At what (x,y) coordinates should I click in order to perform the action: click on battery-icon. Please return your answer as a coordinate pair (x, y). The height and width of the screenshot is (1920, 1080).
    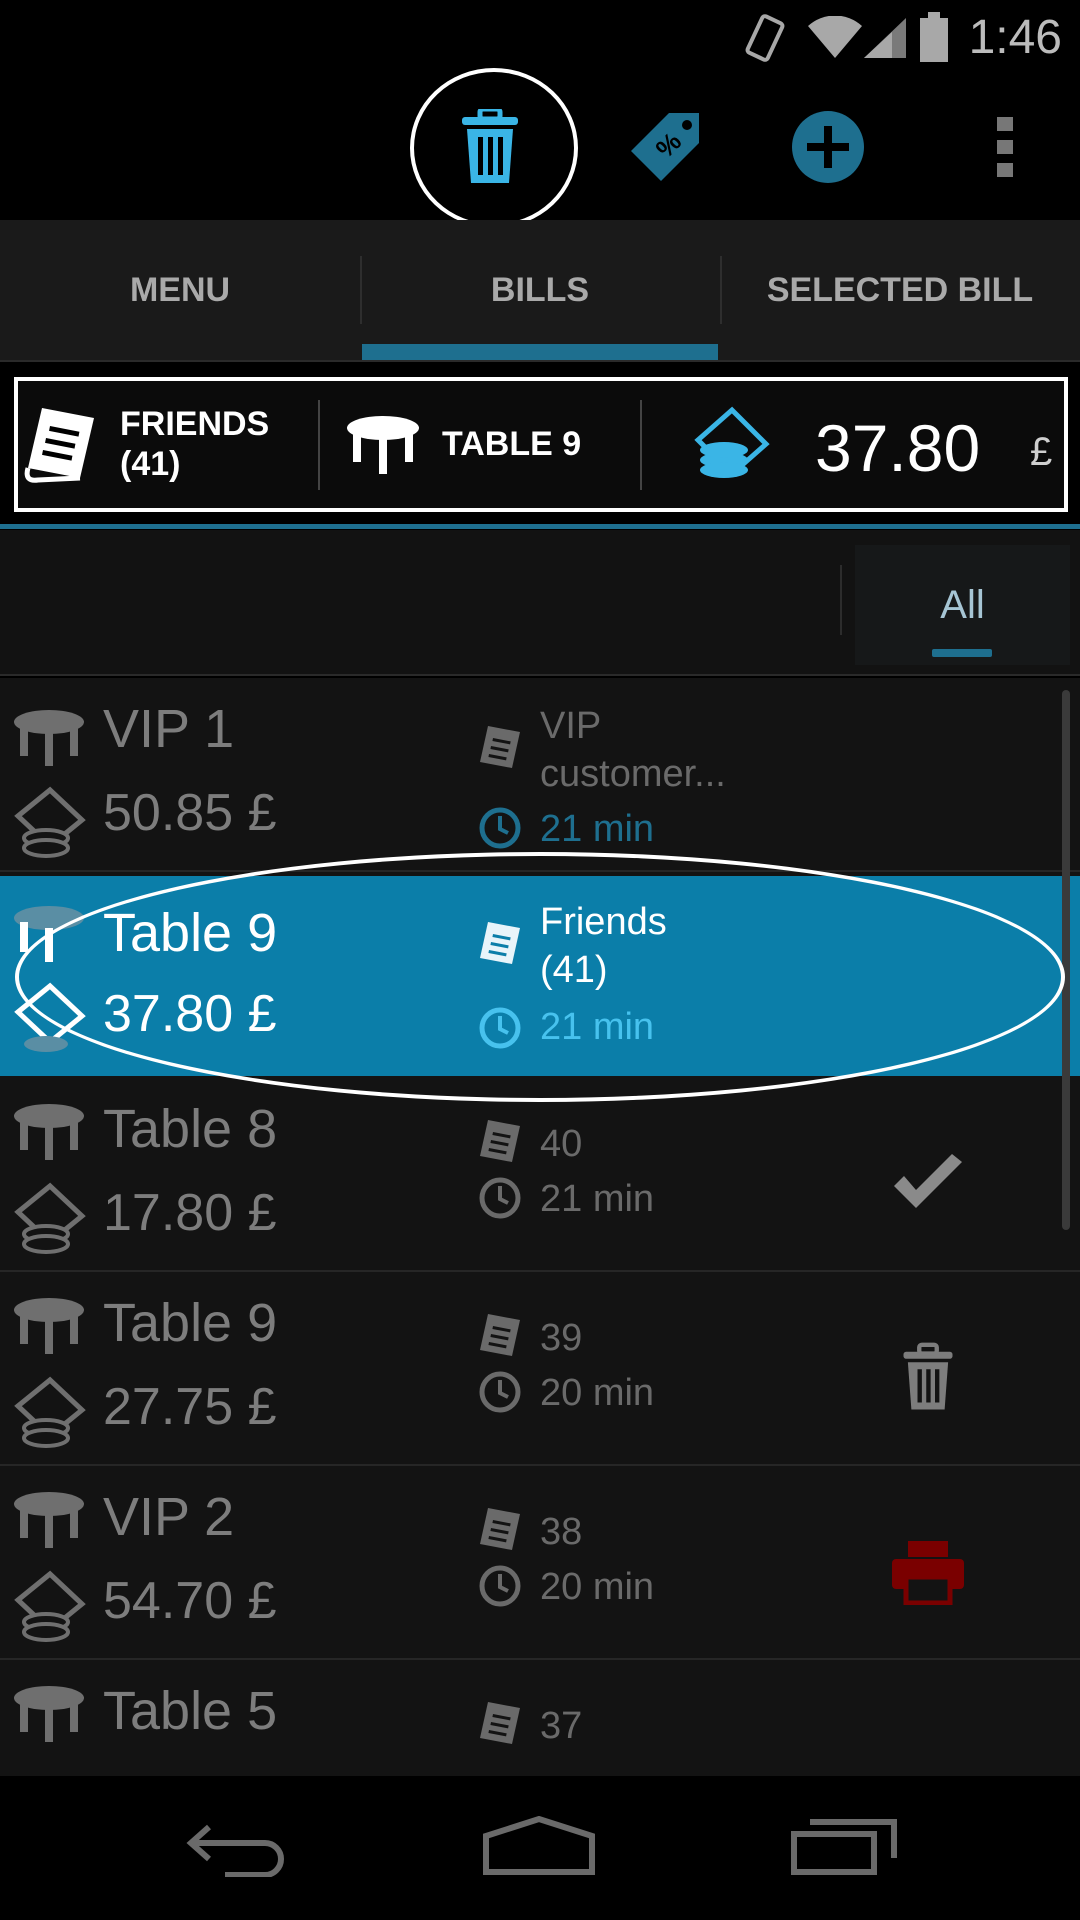
    Looking at the image, I should click on (934, 37).